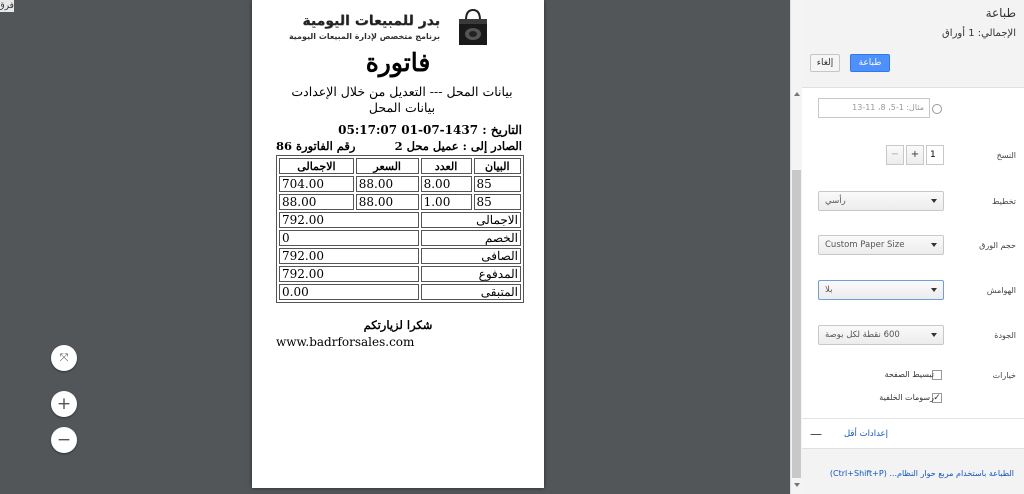  I want to click on total-row: المدفوع 792.00, so click(400, 274).